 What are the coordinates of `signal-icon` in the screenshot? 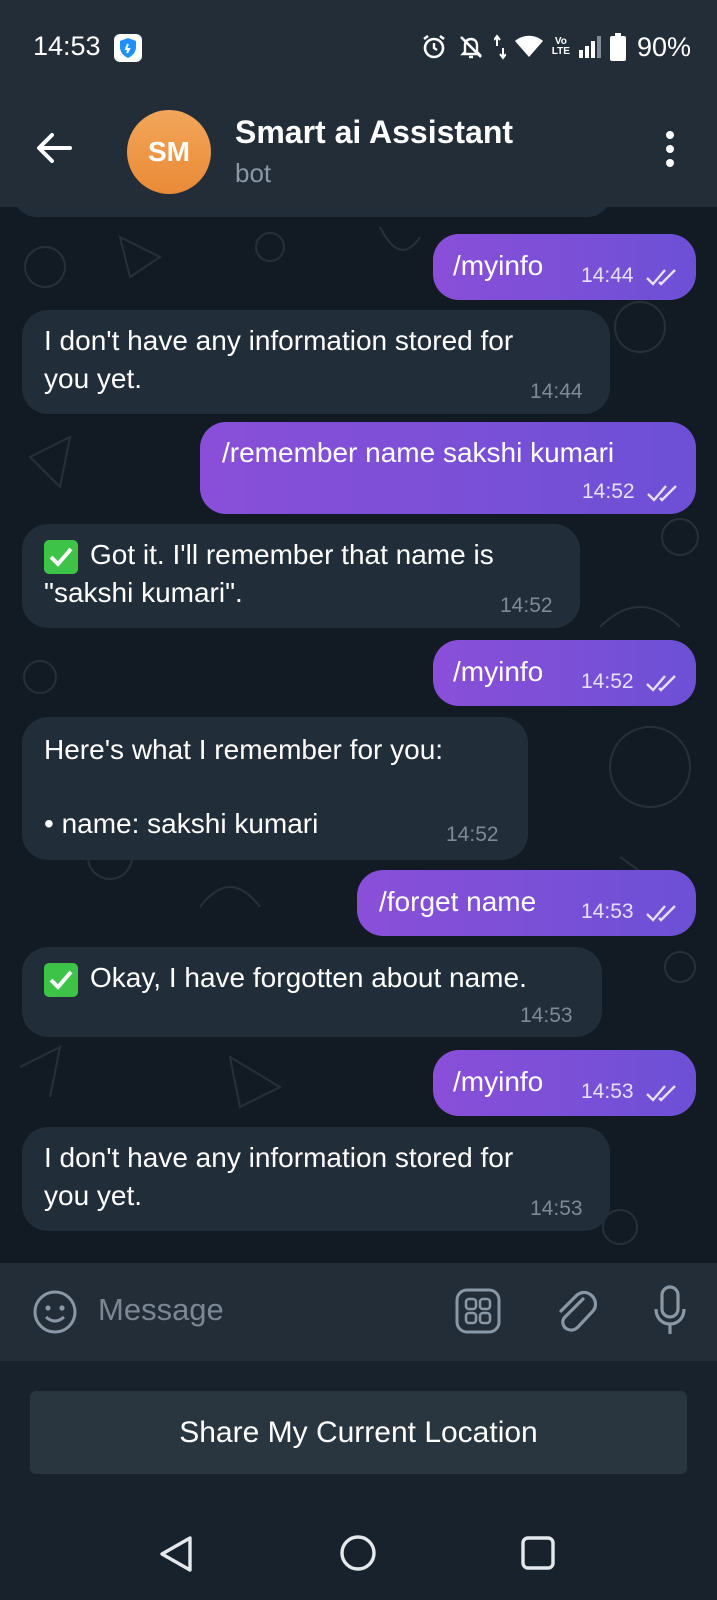 It's located at (589, 47).